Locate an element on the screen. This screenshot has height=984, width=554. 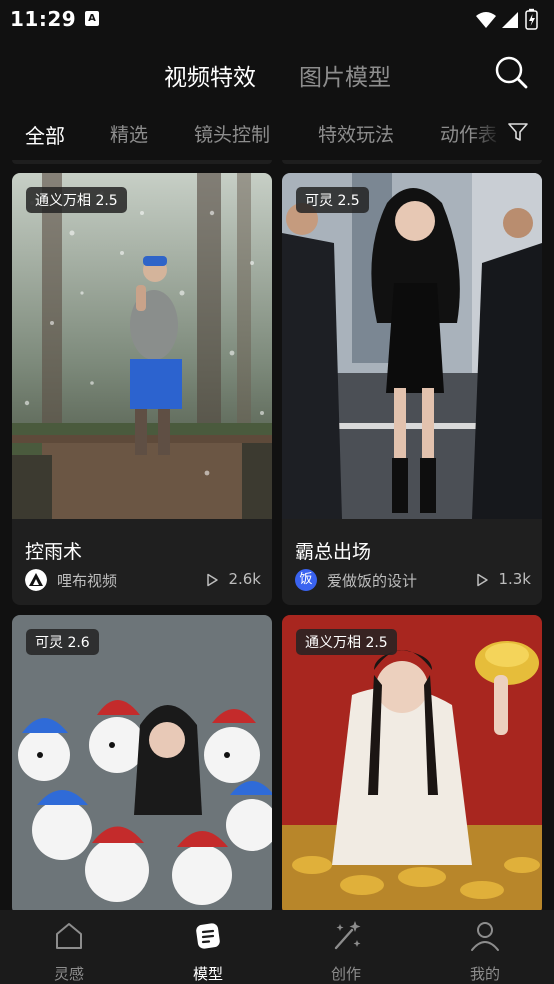
play-count: 2.6k is located at coordinates (244, 579).